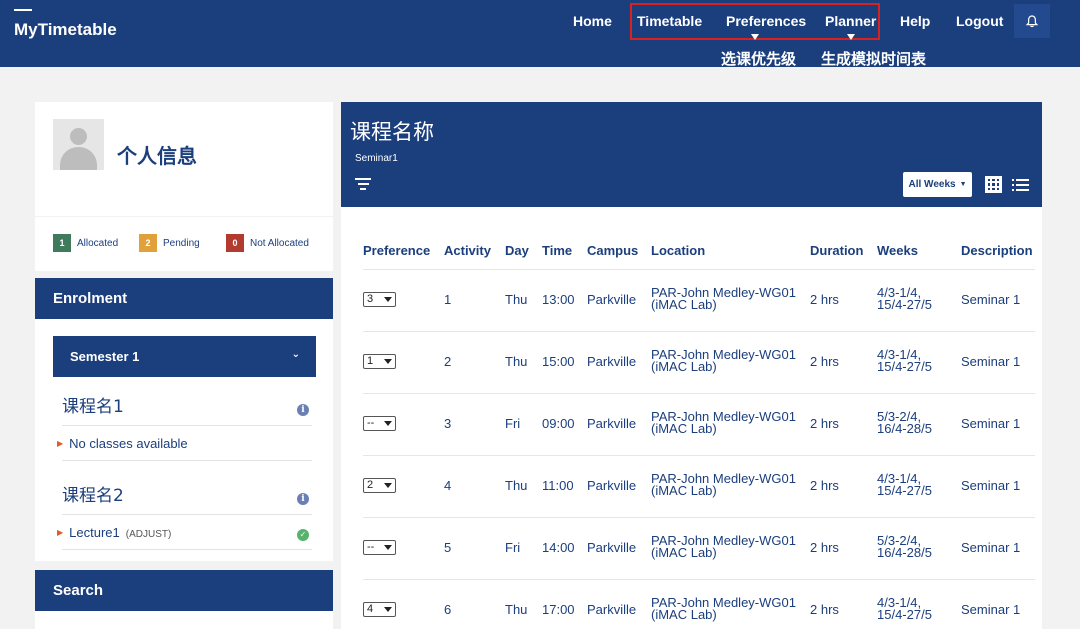  Describe the element at coordinates (558, 609) in the screenshot. I see `time-cell: 17:00` at that location.